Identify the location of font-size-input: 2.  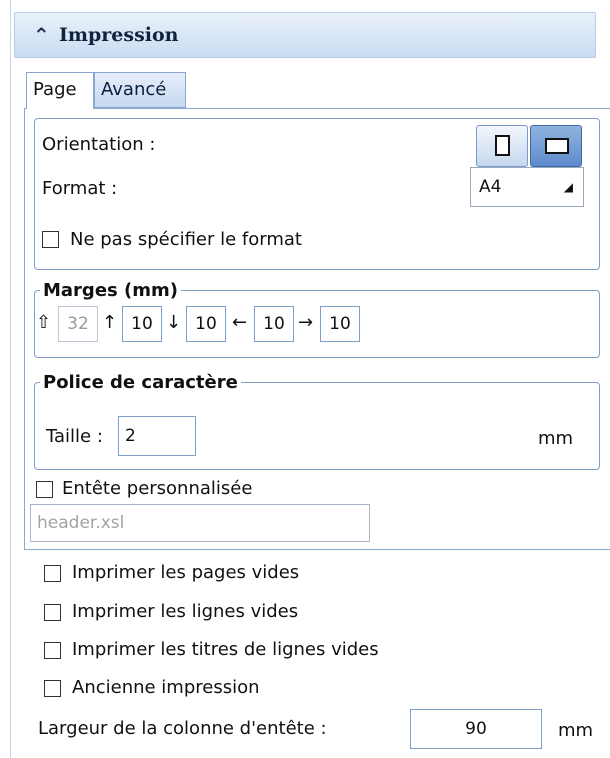
(157, 436).